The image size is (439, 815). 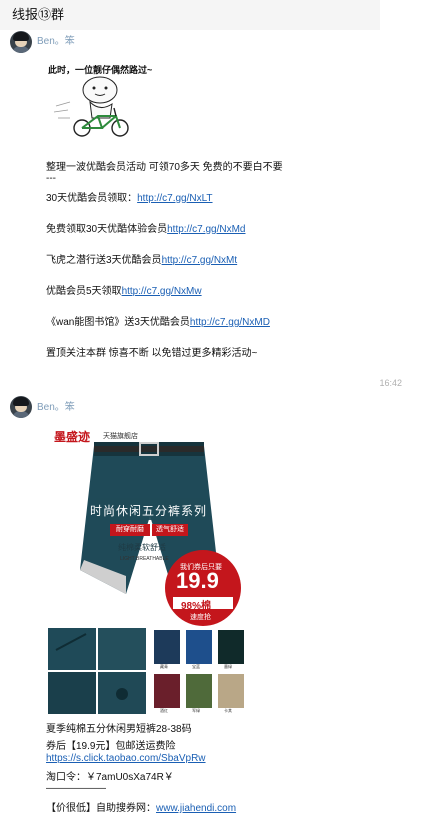 I want to click on message-link: http://c7.gg/NxMD, so click(x=230, y=322).